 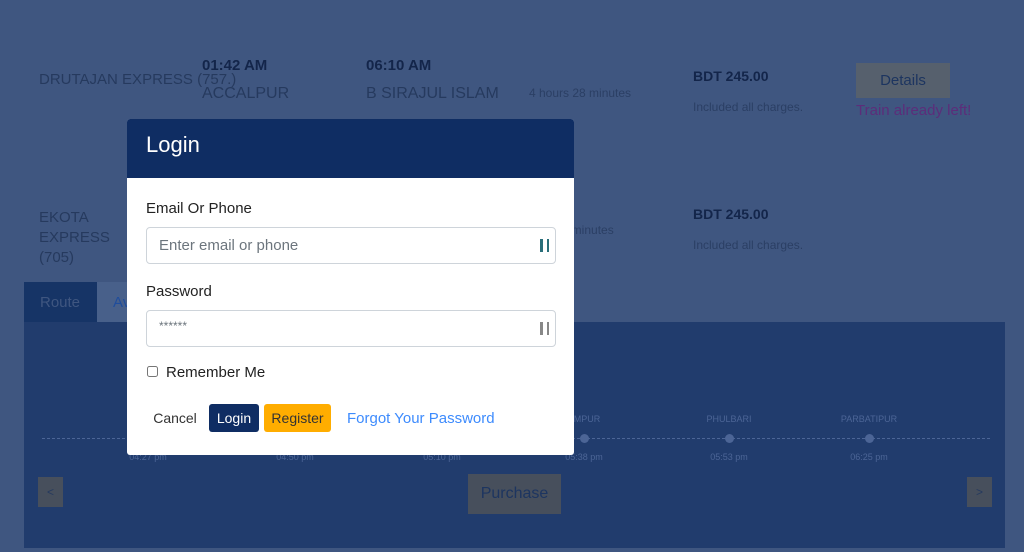 What do you see at coordinates (350, 148) in the screenshot?
I see `modal-title: Login` at bounding box center [350, 148].